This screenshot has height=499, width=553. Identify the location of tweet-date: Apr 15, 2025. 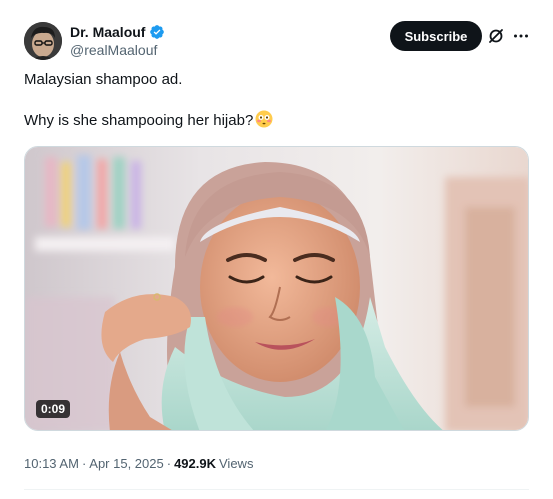
(126, 463).